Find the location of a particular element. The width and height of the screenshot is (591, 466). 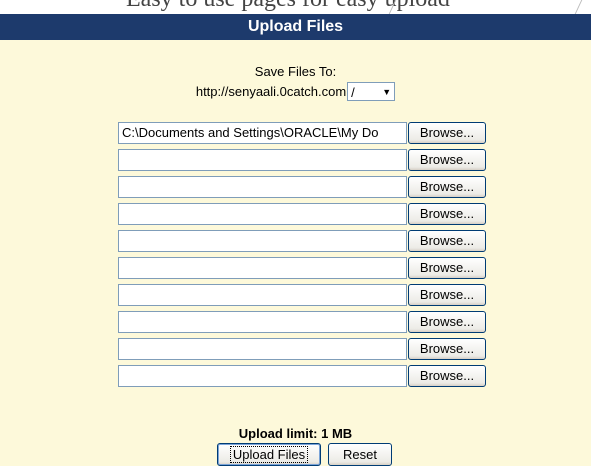

destination-row: http://senyaali.0catch.com / ▼ is located at coordinates (295, 91).